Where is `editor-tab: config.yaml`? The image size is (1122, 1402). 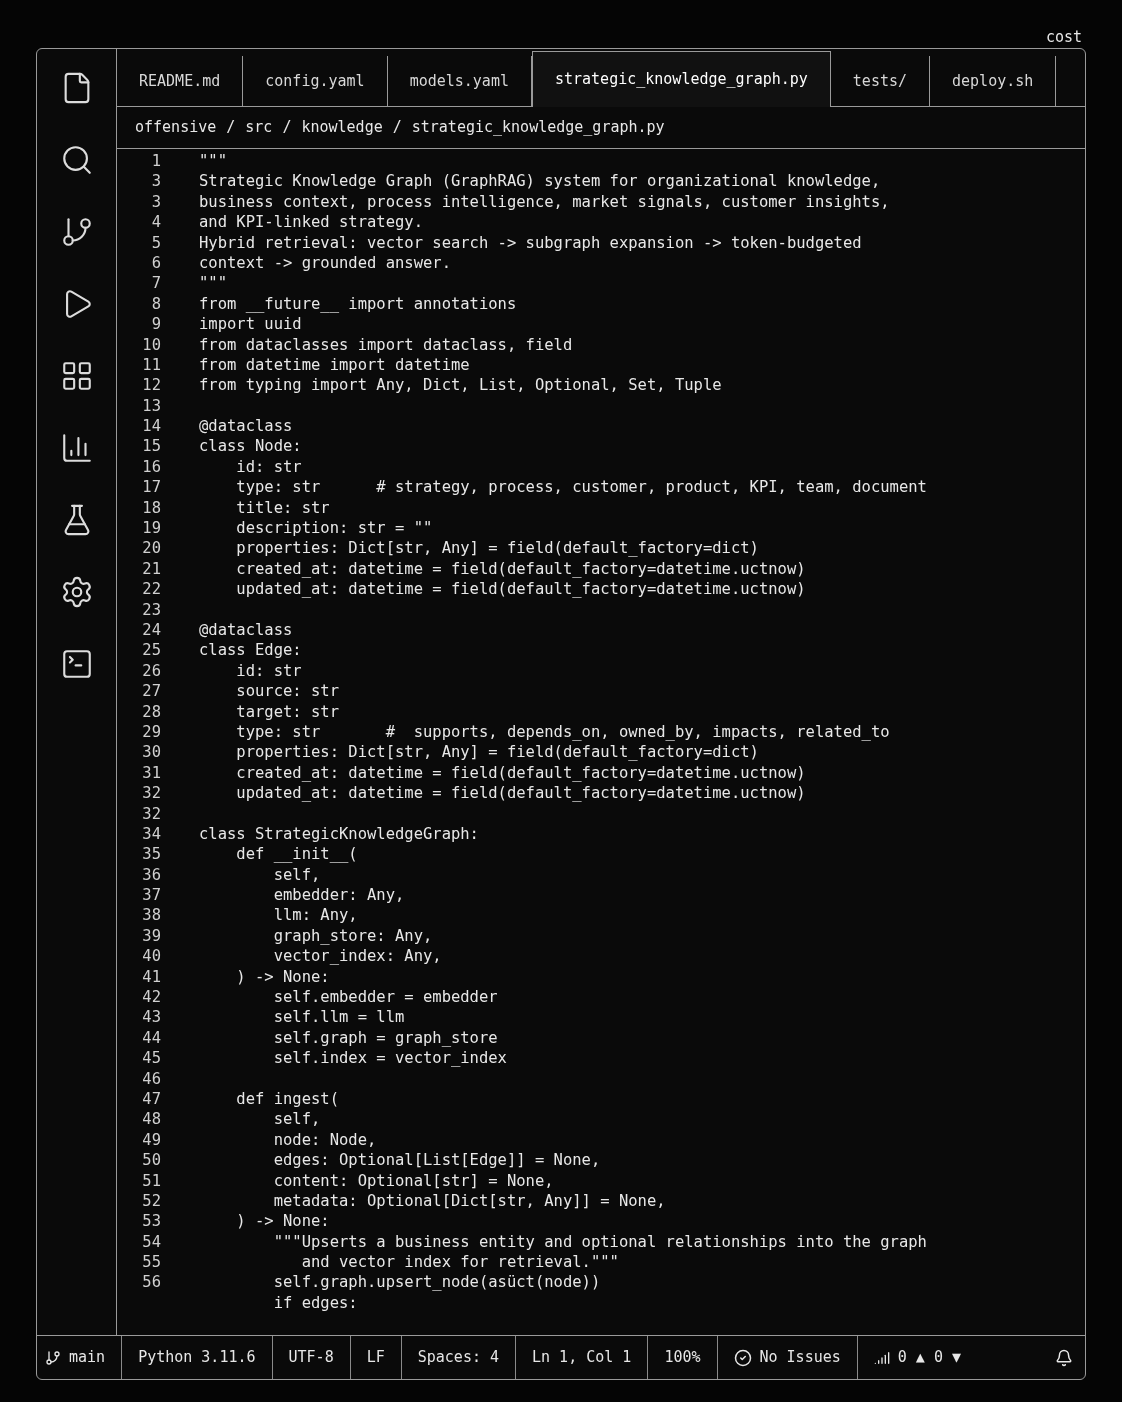
editor-tab: config.yaml is located at coordinates (315, 81).